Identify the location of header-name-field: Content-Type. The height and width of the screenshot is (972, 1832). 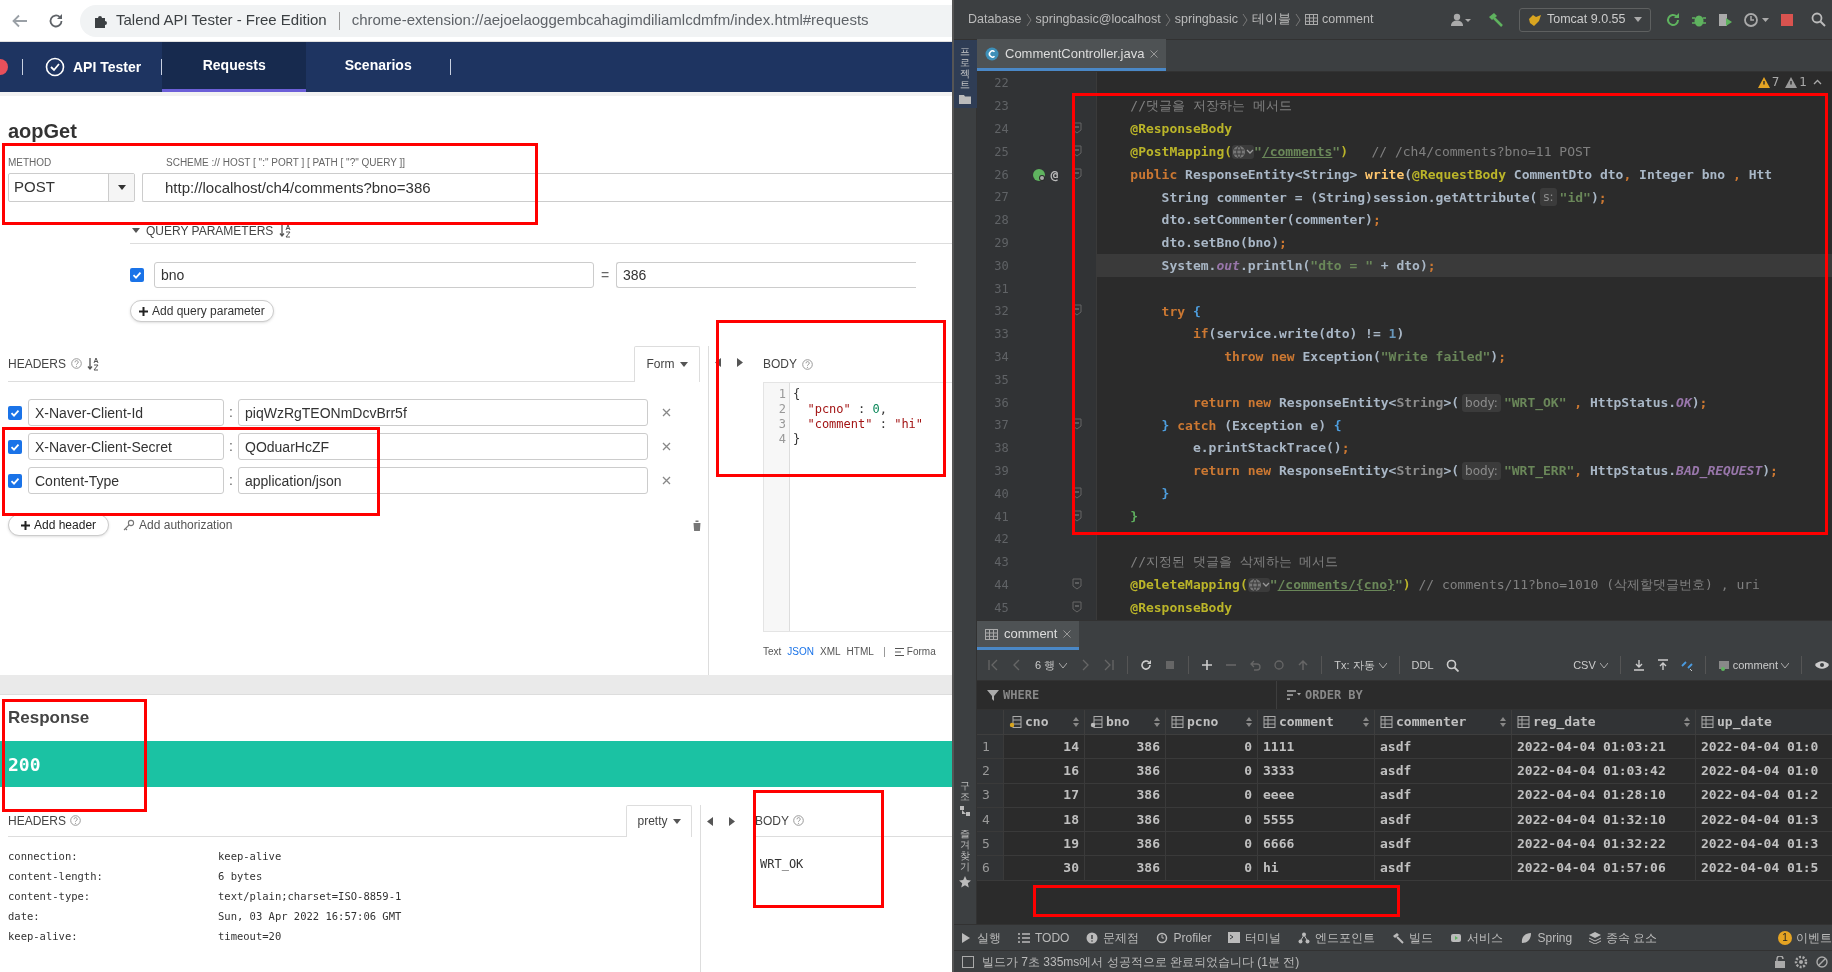
(126, 480).